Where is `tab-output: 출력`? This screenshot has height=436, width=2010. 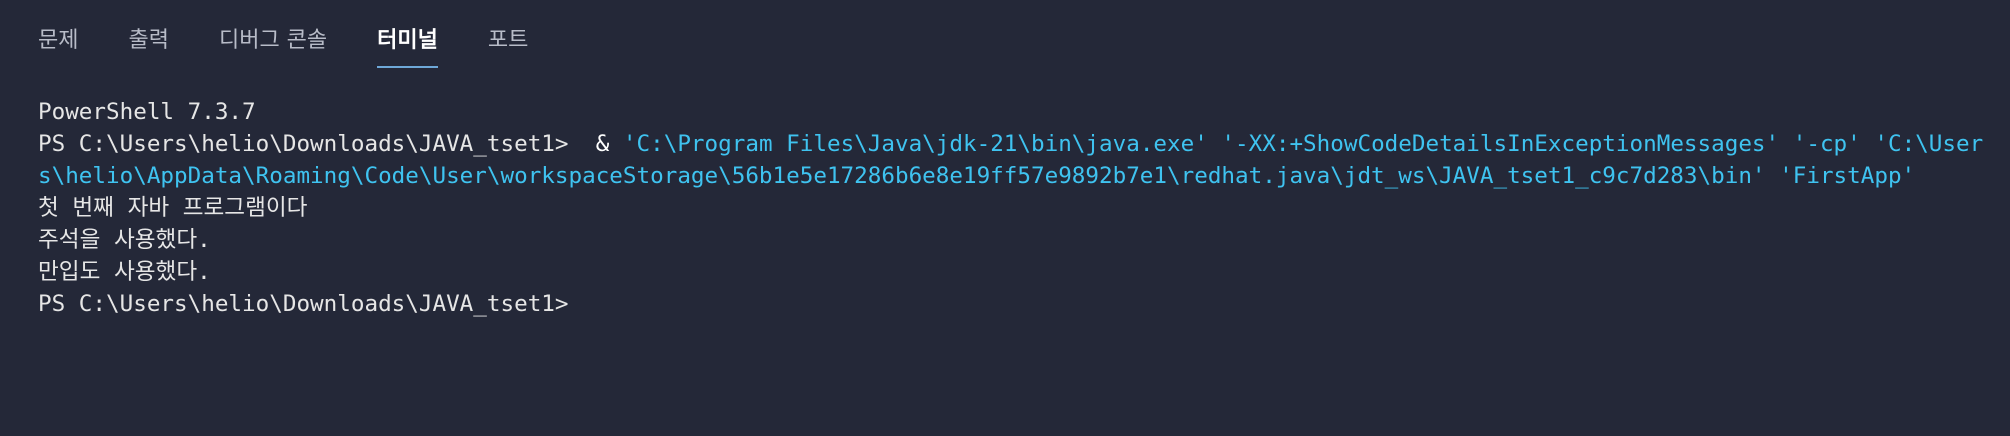
tab-output: 출력 is located at coordinates (148, 26).